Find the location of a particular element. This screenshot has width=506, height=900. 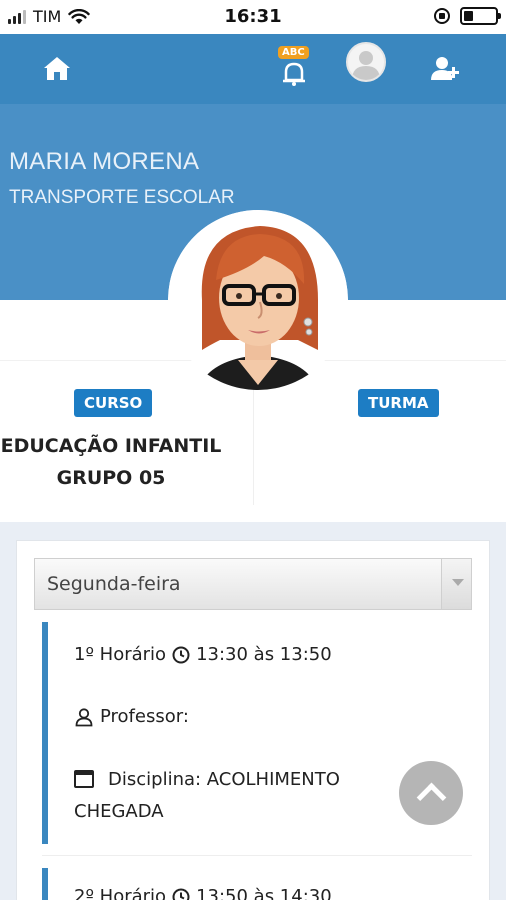

scroll-to-top-button is located at coordinates (431, 793).